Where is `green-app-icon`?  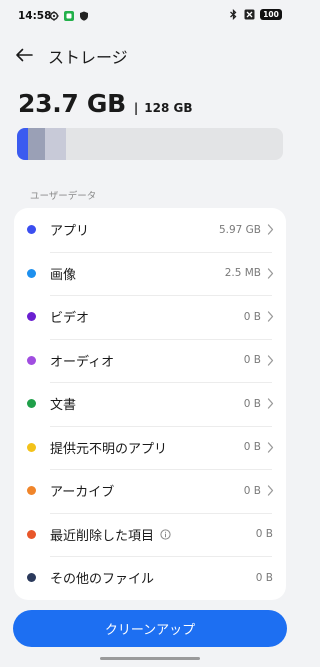 green-app-icon is located at coordinates (68, 15).